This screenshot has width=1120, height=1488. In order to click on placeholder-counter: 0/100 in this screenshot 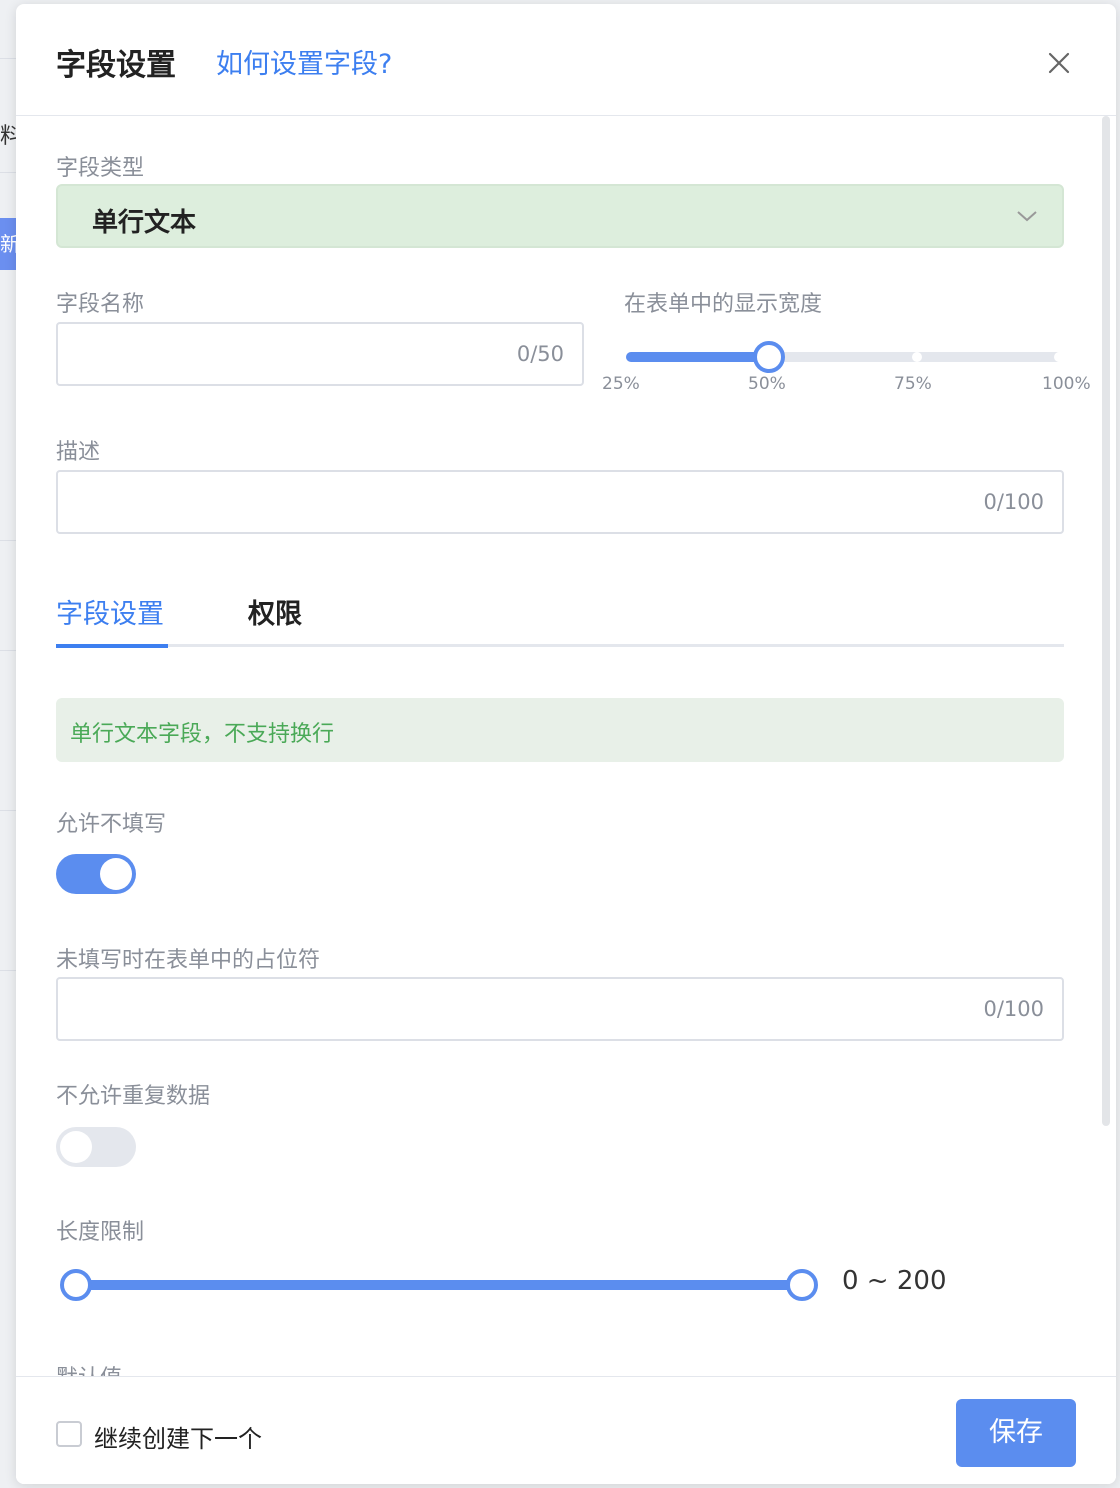, I will do `click(1013, 1009)`.